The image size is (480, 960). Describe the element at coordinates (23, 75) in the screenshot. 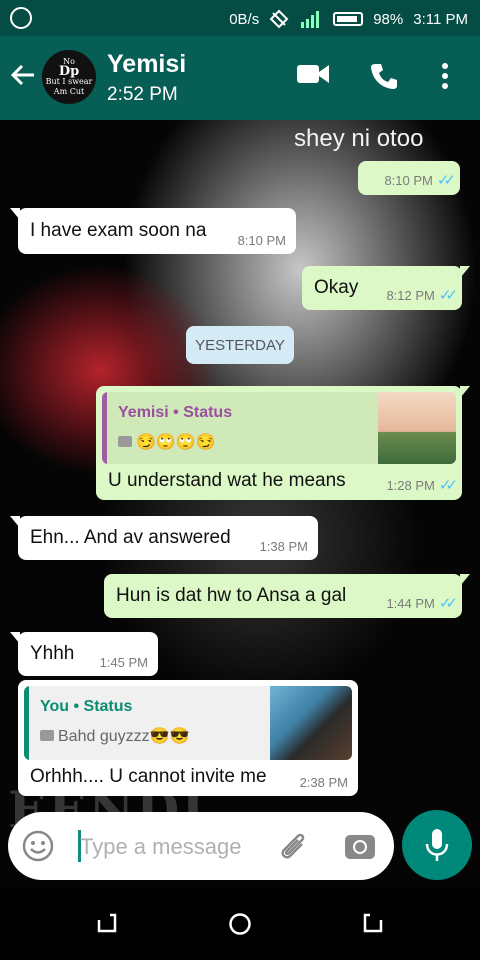

I see `back-arrow-icon` at that location.